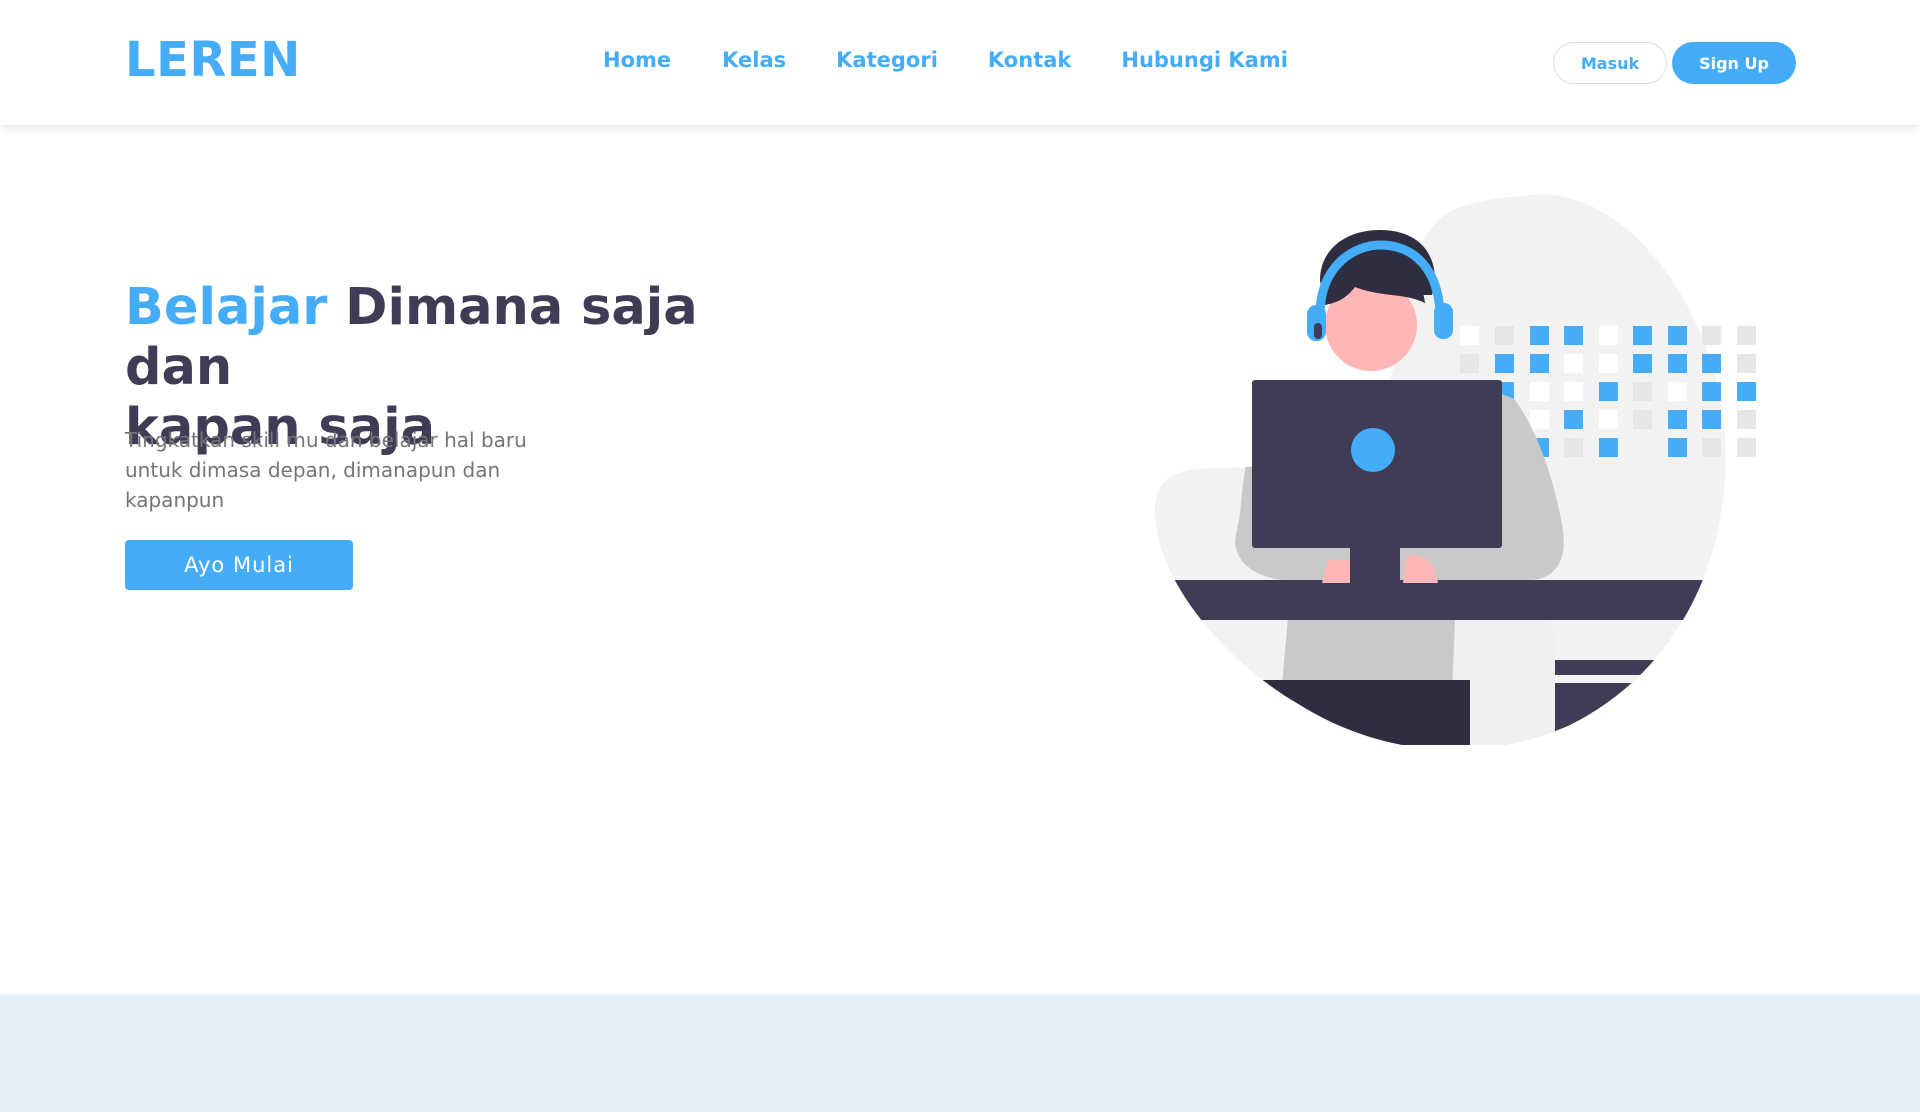 The image size is (1920, 1112). I want to click on start-button: Ayo Mulai, so click(239, 565).